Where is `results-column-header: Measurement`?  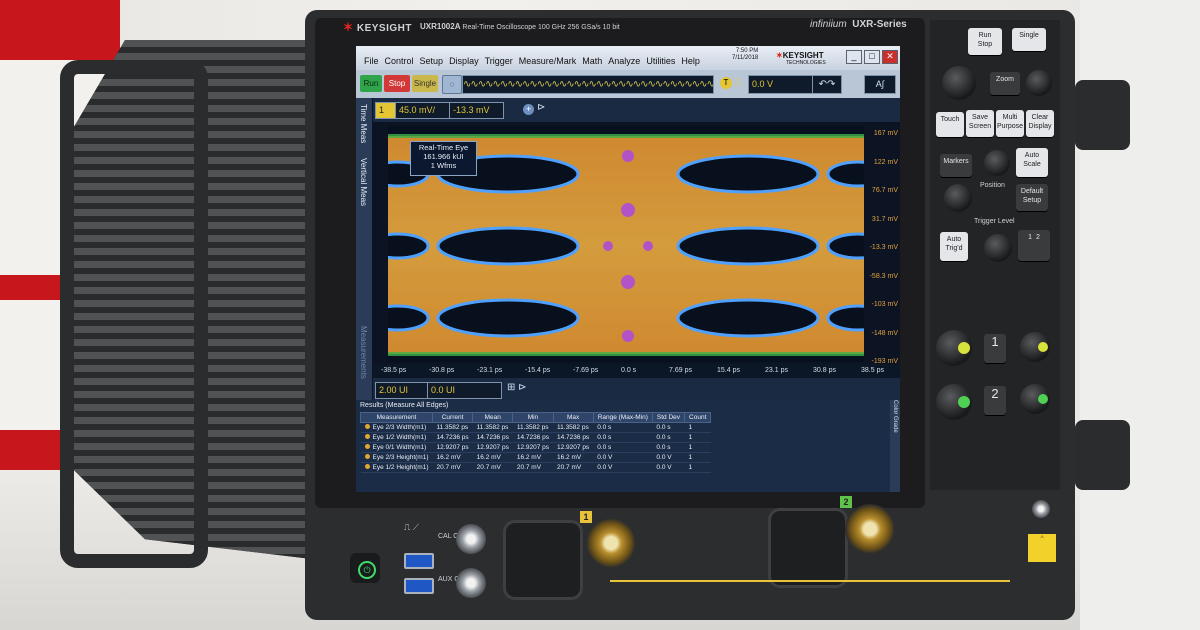 results-column-header: Measurement is located at coordinates (396, 417).